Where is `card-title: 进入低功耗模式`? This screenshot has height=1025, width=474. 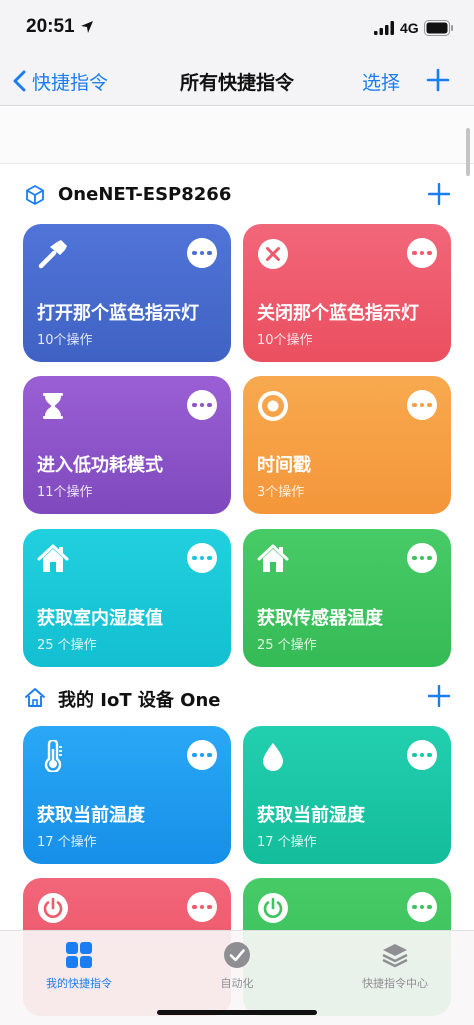 card-title: 进入低功耗模式 is located at coordinates (100, 465).